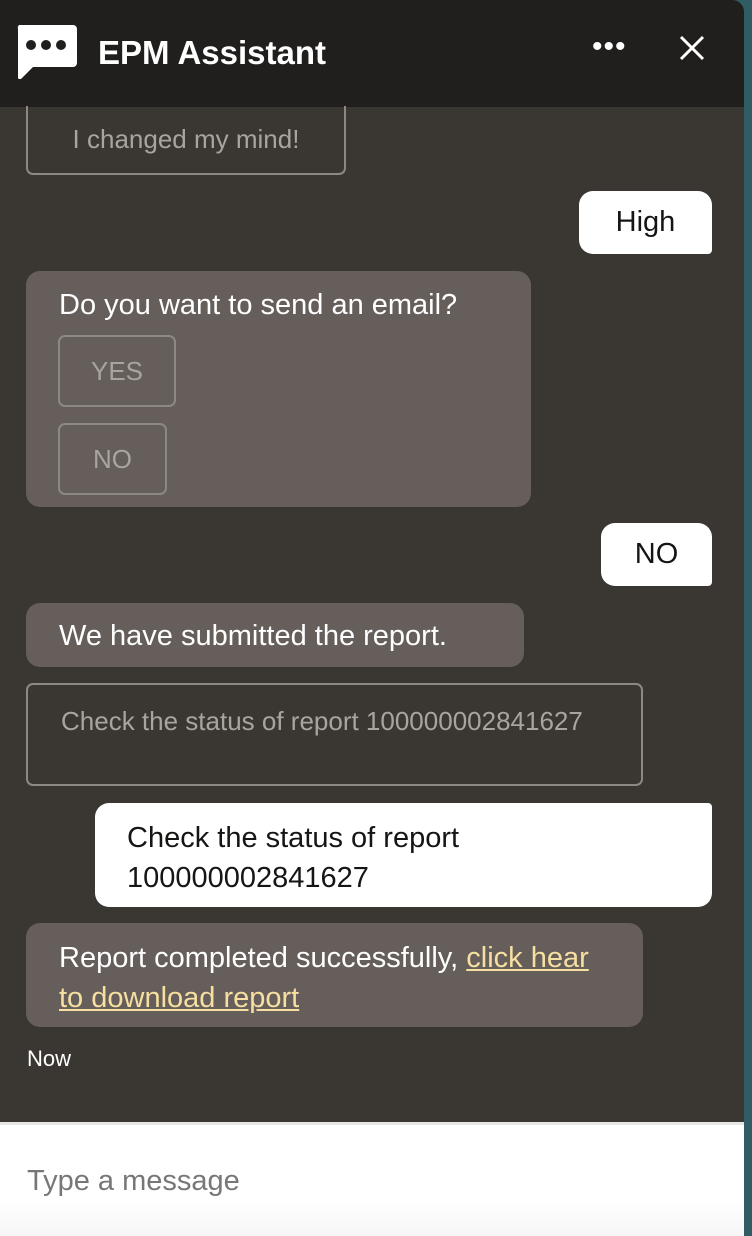  Describe the element at coordinates (645, 222) in the screenshot. I see `user-message: High` at that location.